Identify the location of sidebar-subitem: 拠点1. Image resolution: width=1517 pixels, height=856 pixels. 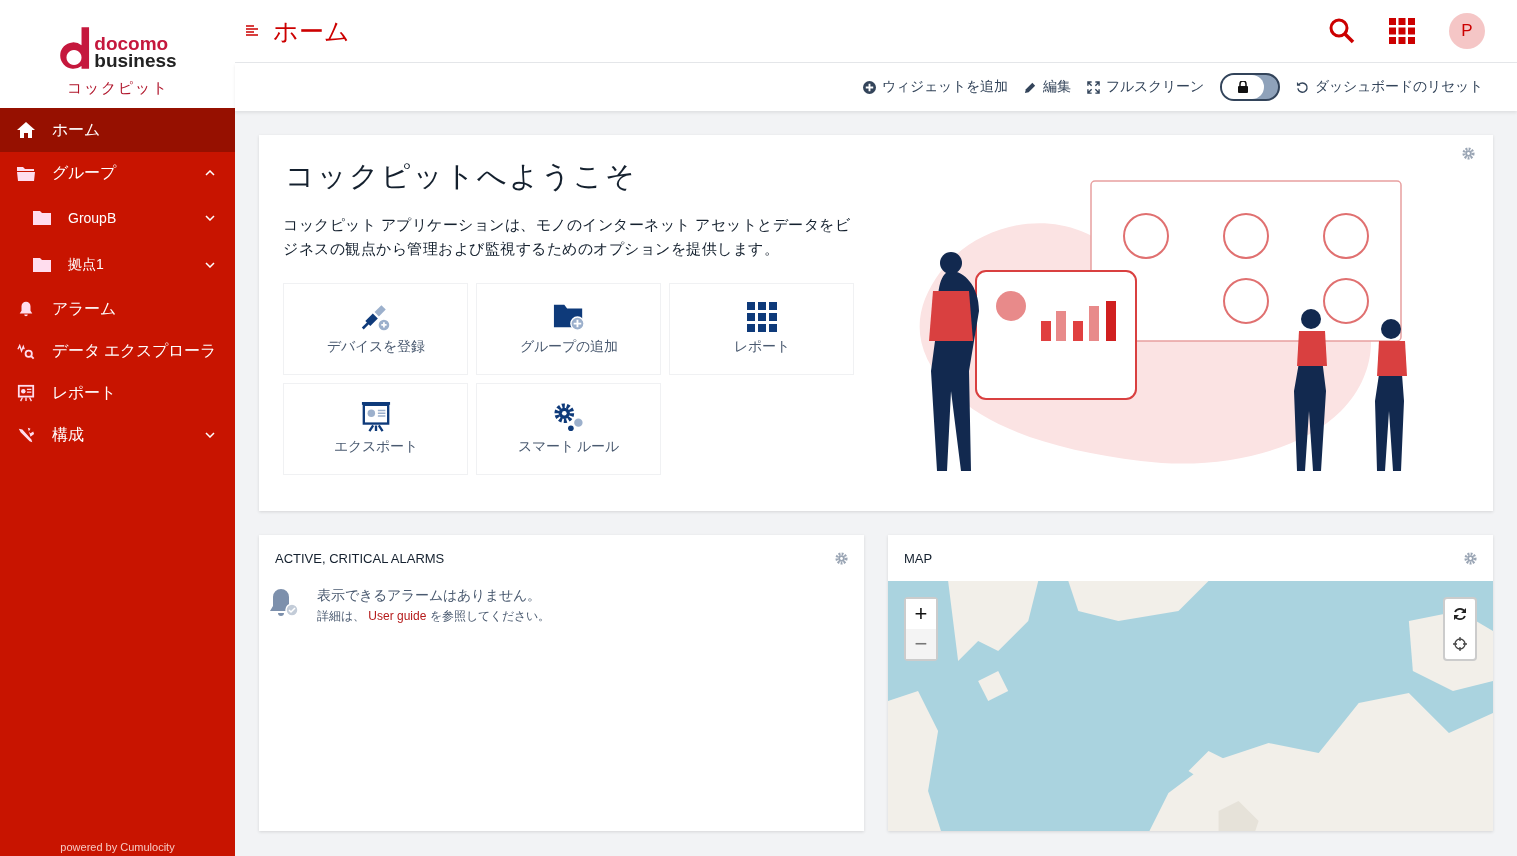
(117, 264).